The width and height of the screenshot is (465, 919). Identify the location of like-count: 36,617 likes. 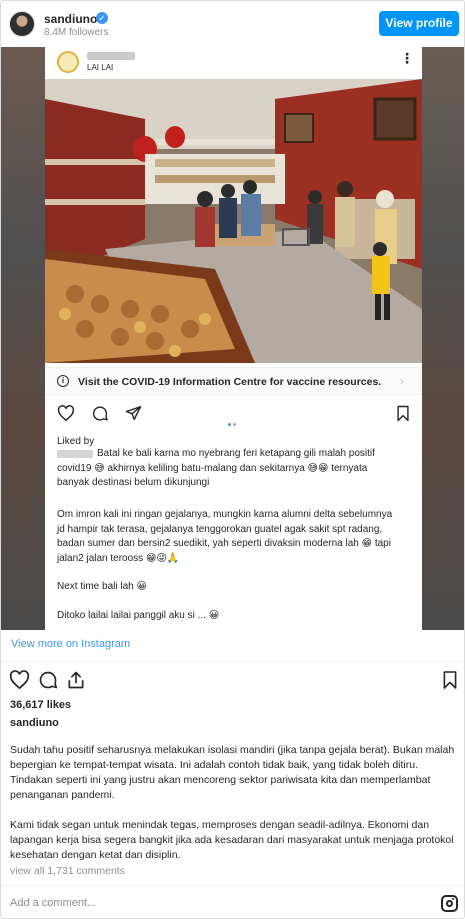
(40, 705).